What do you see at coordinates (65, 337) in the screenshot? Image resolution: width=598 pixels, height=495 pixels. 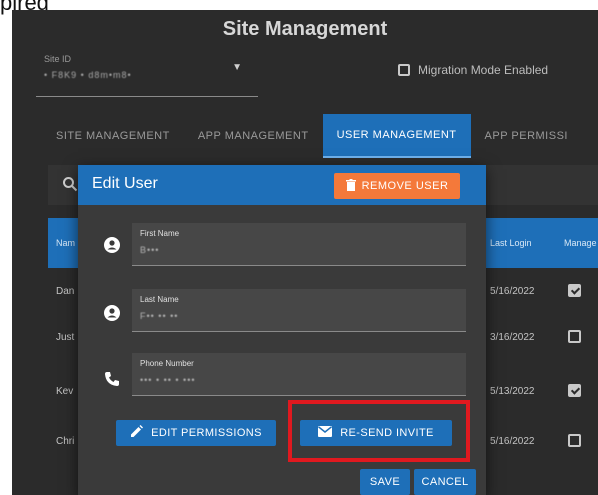 I see `row-name: Just` at bounding box center [65, 337].